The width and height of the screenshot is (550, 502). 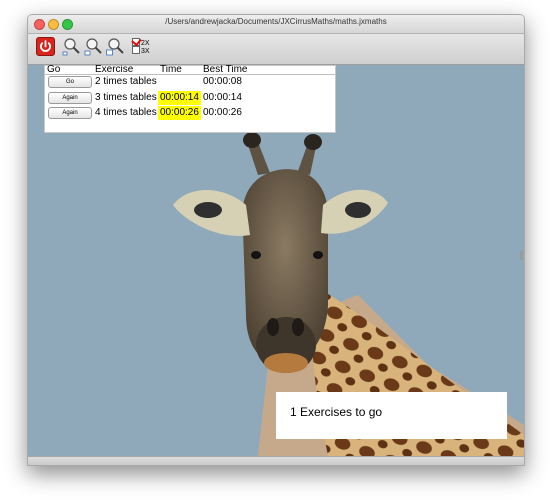 What do you see at coordinates (276, 49) in the screenshot?
I see `toolbar: 2X 3X` at bounding box center [276, 49].